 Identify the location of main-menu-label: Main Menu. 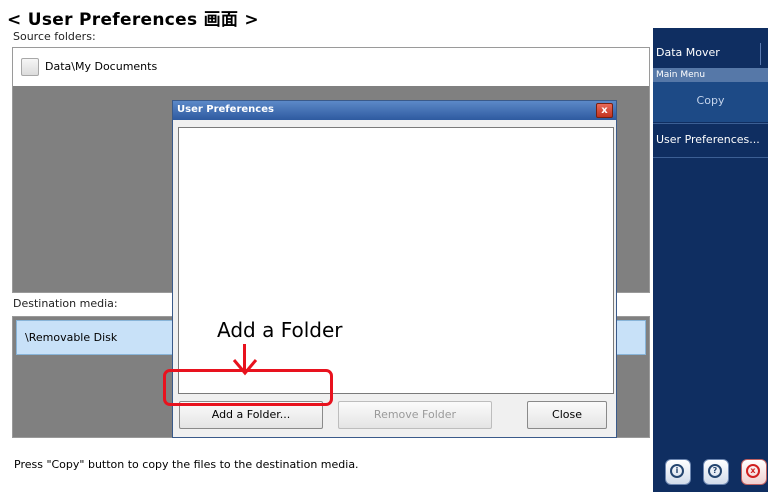
(681, 75).